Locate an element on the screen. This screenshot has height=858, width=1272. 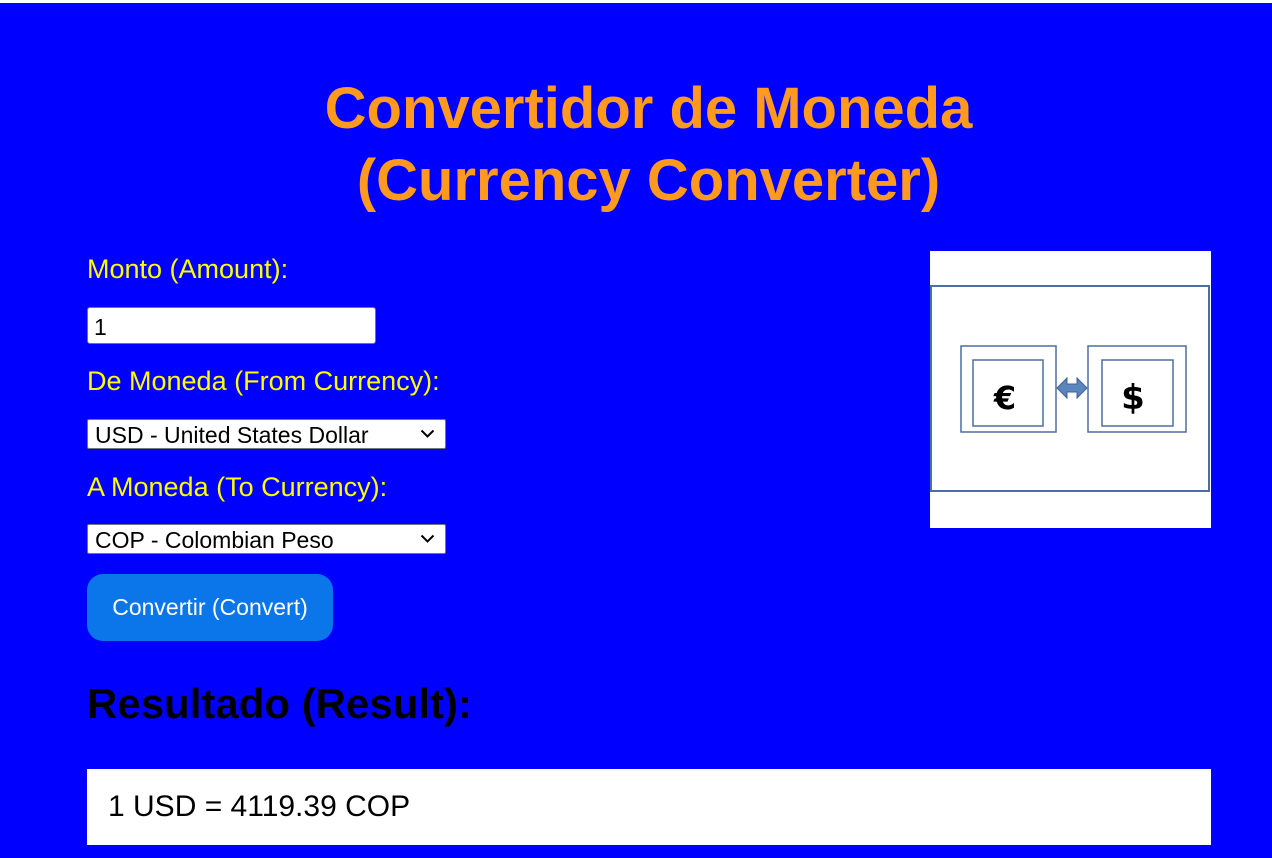
to-currency-label: A Moneda (To Currency): is located at coordinates (237, 487).